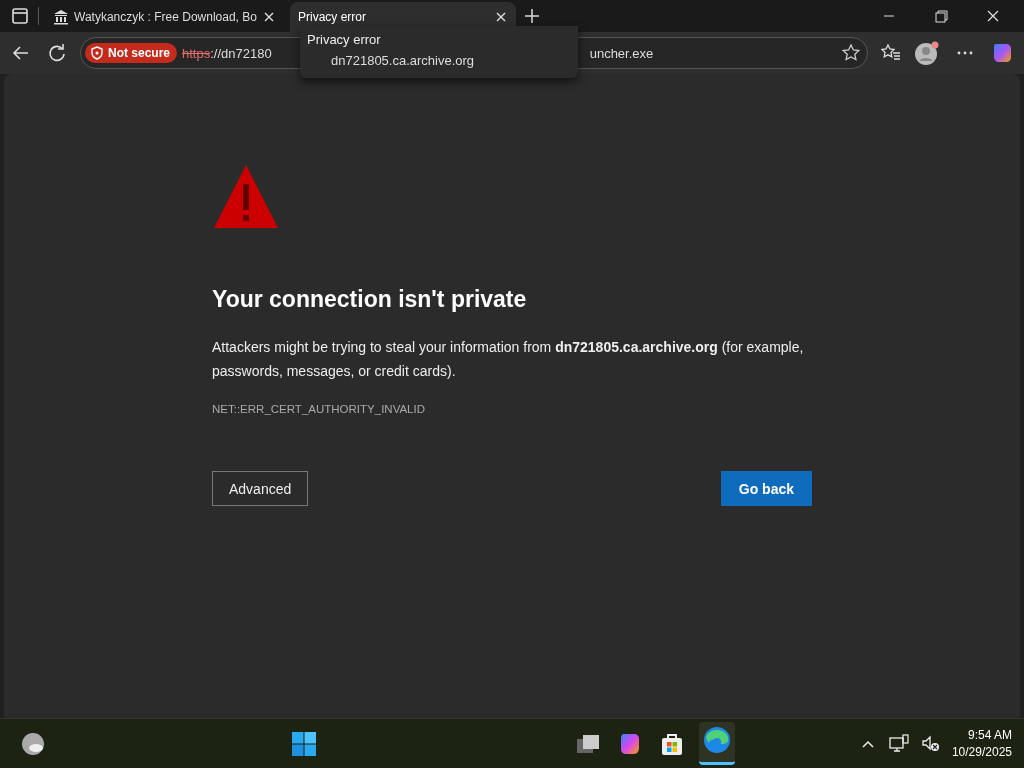  I want to click on not-secure-badge: Not secure, so click(131, 53).